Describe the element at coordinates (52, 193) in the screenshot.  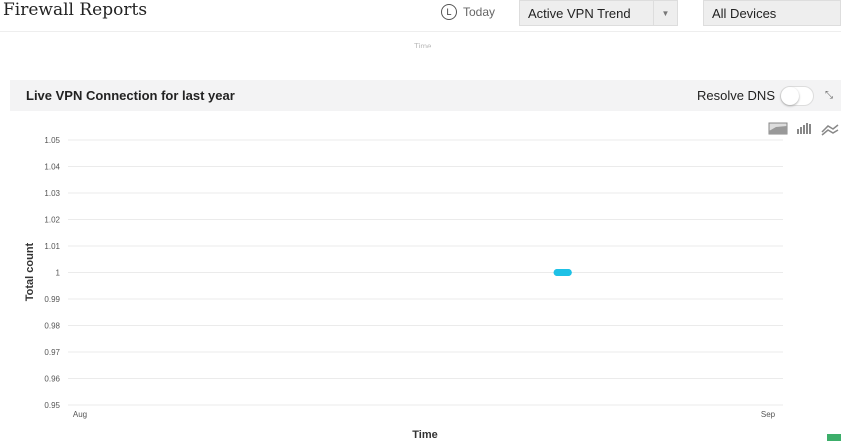
I see `y-tick-label: 1.03` at that location.